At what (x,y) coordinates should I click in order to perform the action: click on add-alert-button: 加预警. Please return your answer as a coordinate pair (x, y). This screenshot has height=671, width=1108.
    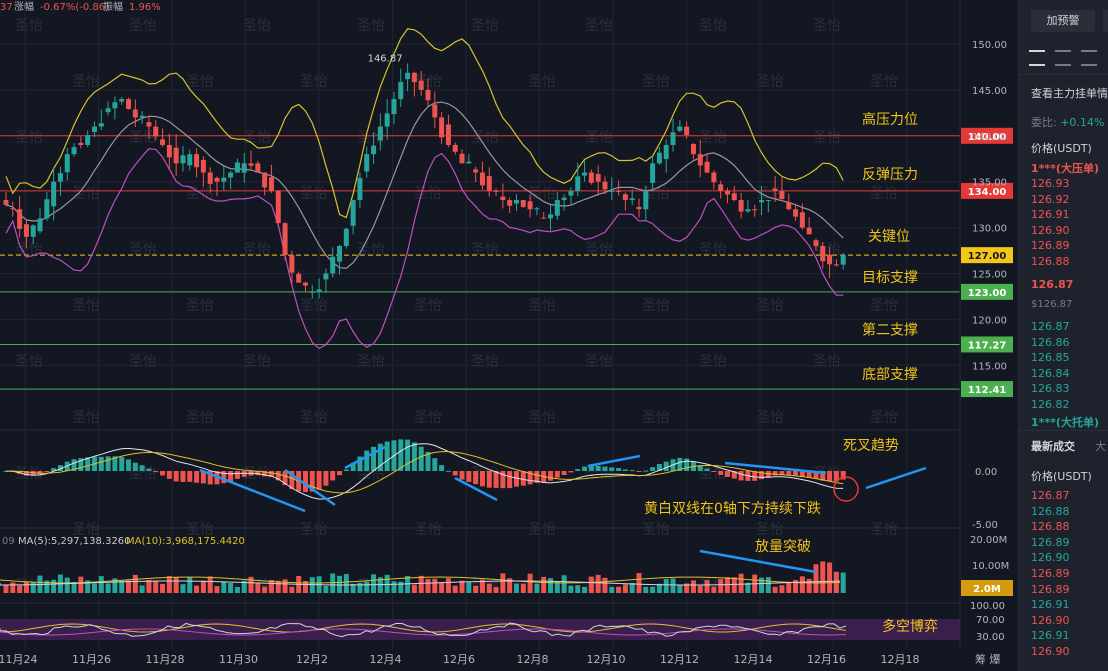
    Looking at the image, I should click on (1063, 21).